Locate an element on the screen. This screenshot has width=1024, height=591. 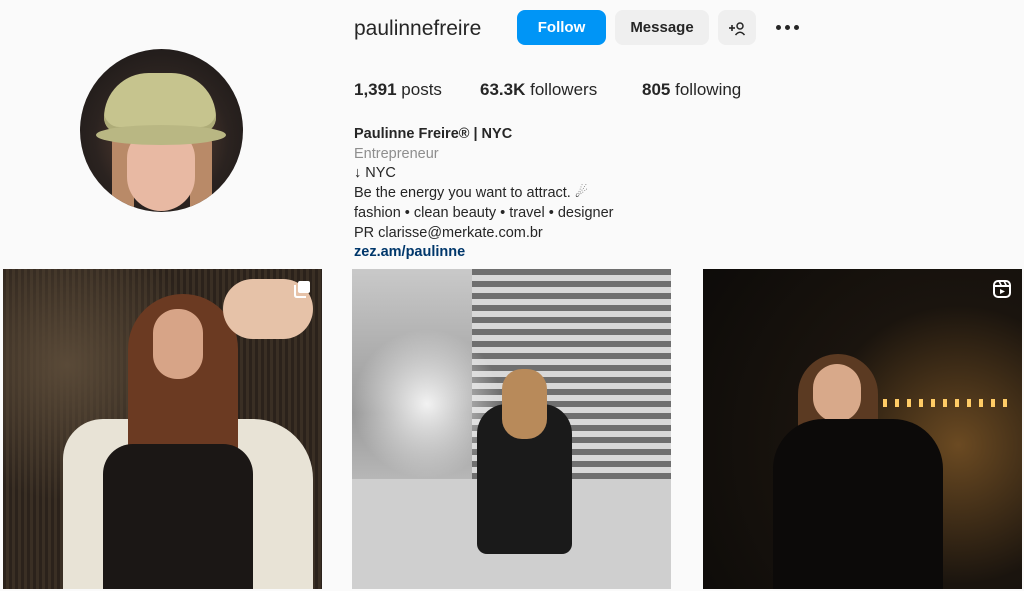
bio-line: PR clarisse@merkate.com.br is located at coordinates (448, 232).